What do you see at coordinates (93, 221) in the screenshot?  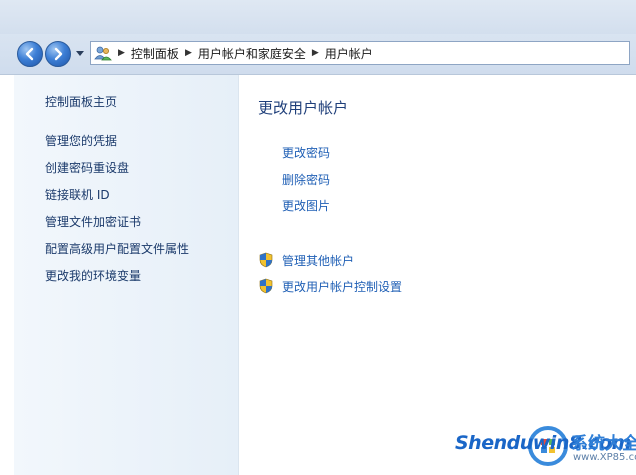 I see `sidebar-item-manage-encryption-certificates: 管理文件加密证书` at bounding box center [93, 221].